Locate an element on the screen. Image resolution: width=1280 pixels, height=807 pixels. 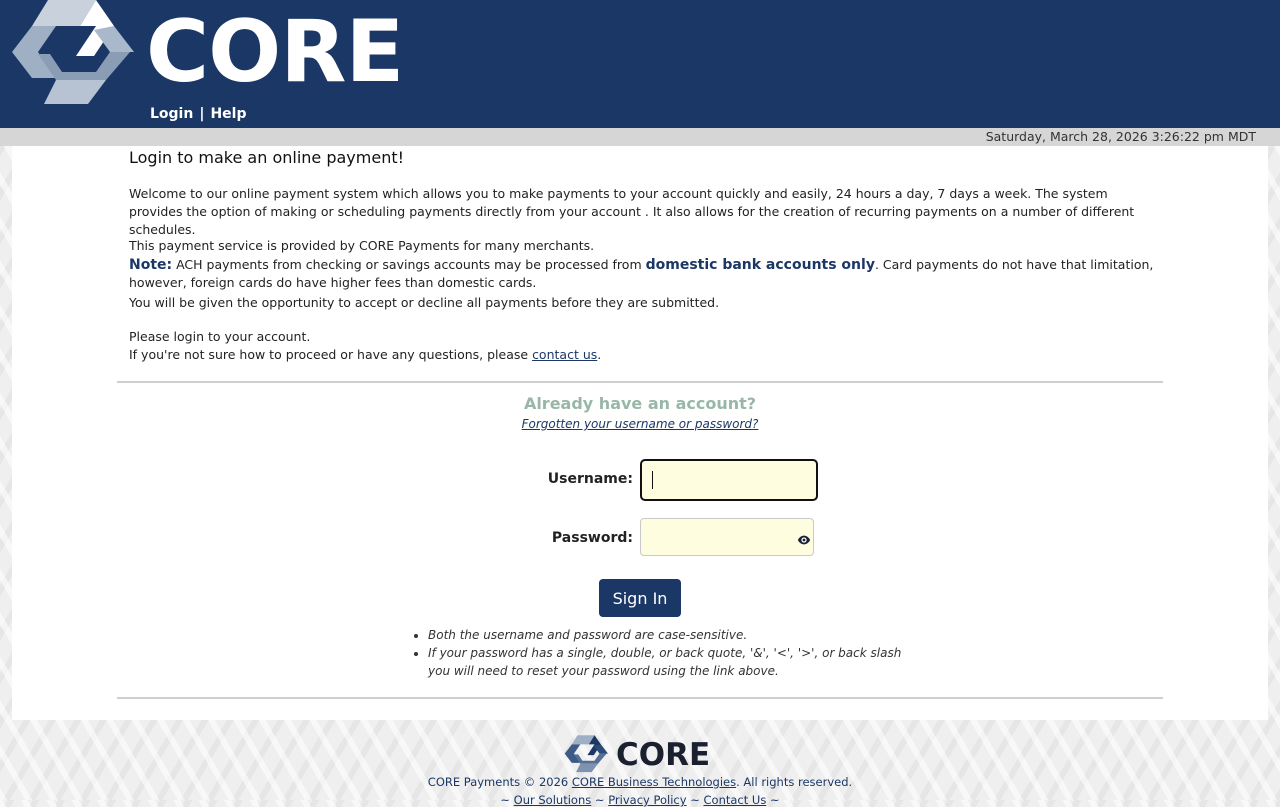
questions-suffix: . is located at coordinates (599, 354).